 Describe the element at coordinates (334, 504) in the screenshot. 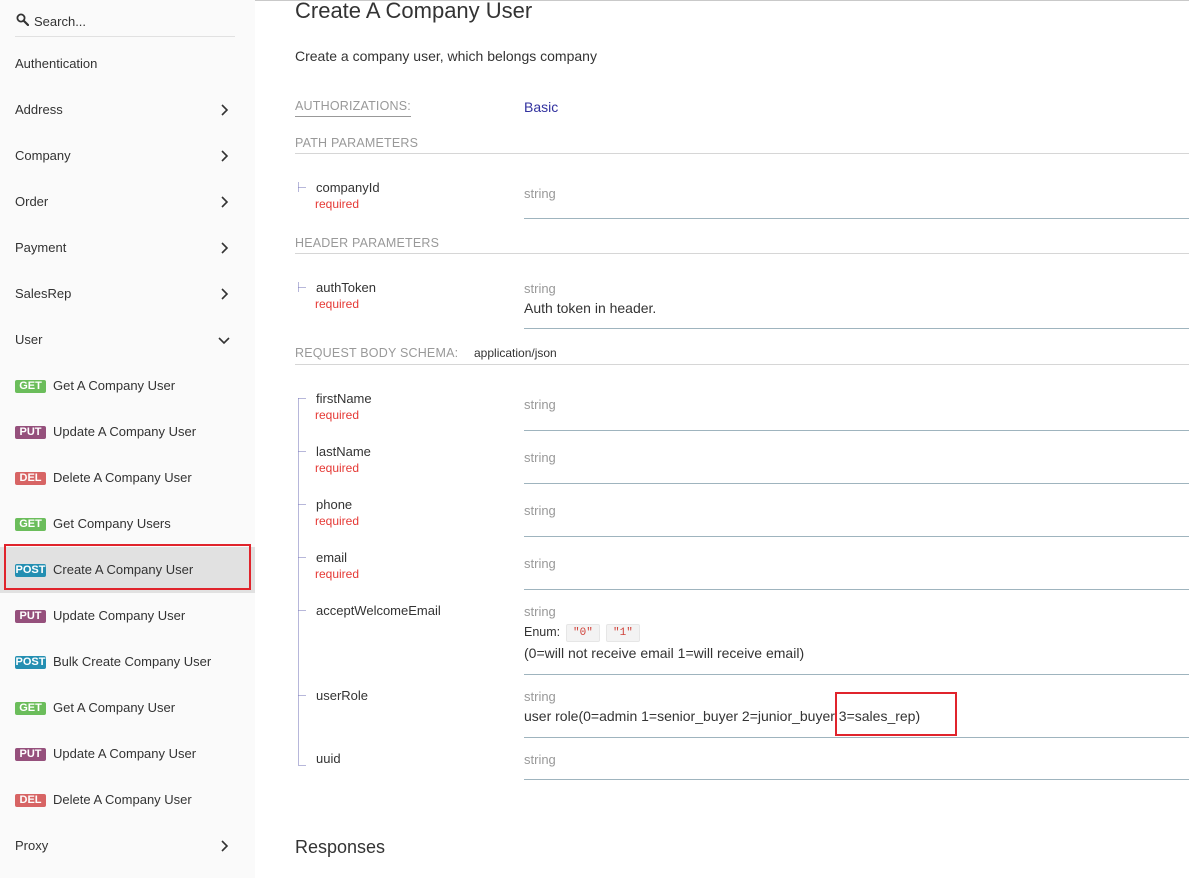

I see `param-name-phone: phone` at that location.